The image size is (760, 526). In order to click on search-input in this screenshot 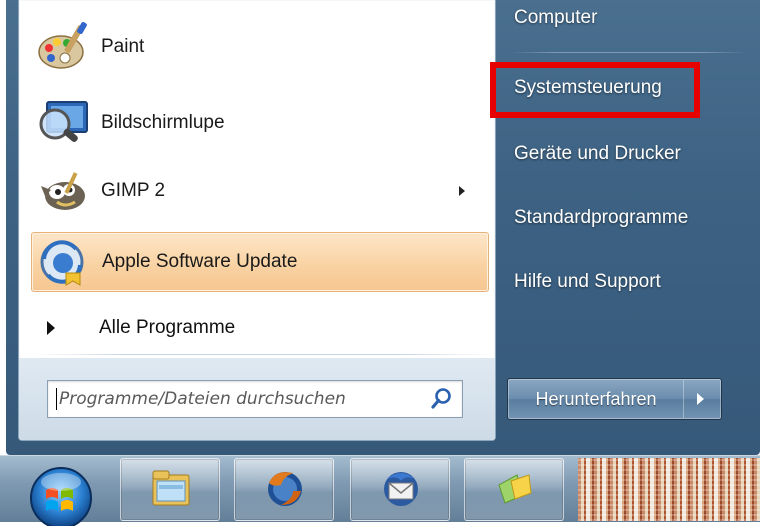, I will do `click(228, 399)`.